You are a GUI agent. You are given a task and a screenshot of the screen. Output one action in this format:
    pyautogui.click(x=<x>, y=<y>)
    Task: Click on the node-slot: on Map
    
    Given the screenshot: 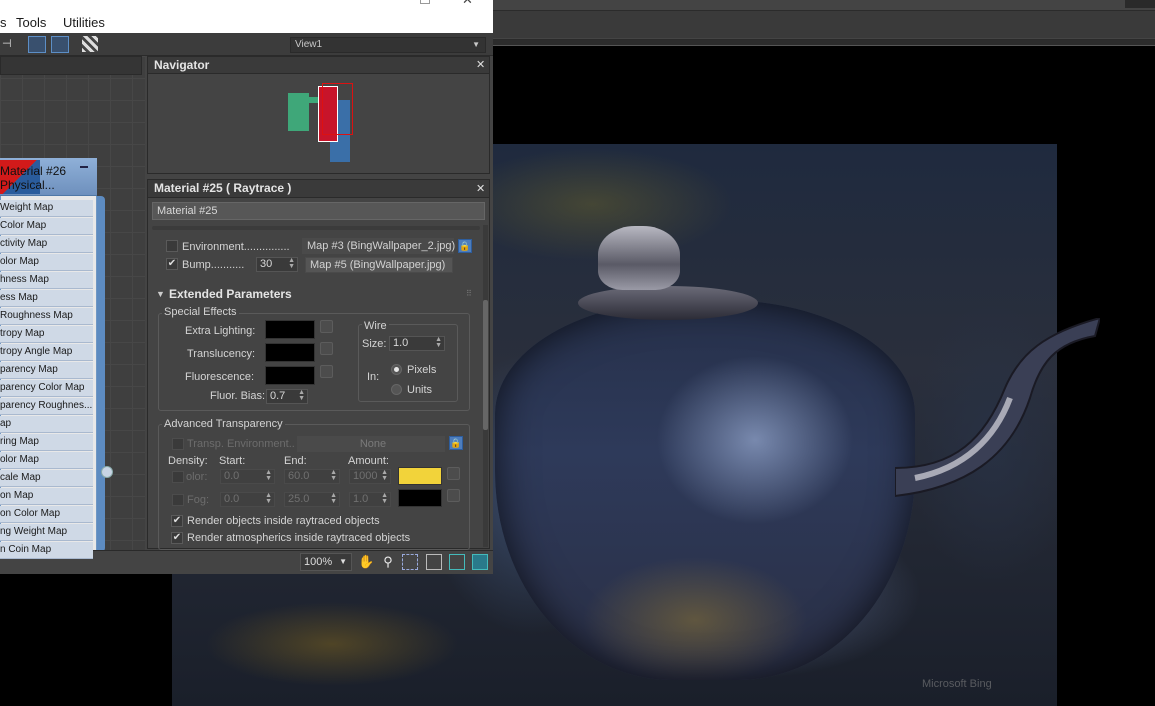 What is the action you would take?
    pyautogui.click(x=46, y=496)
    